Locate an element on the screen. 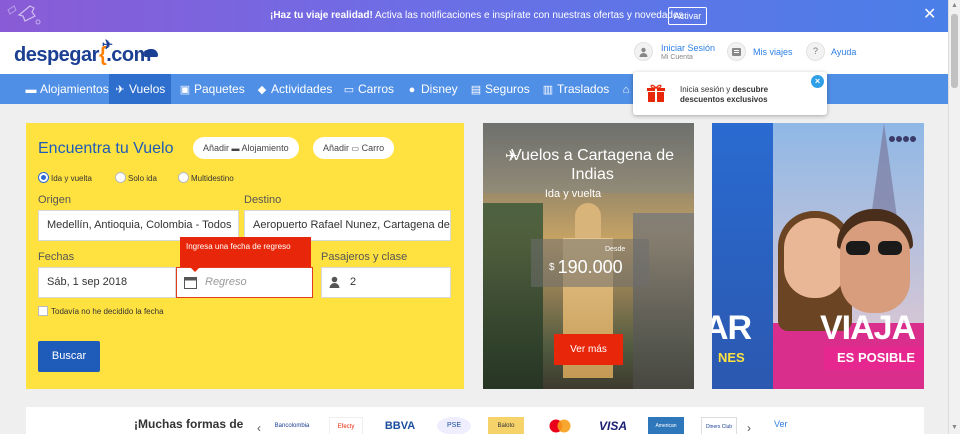 The image size is (960, 434). help-icon: ? is located at coordinates (815, 51).